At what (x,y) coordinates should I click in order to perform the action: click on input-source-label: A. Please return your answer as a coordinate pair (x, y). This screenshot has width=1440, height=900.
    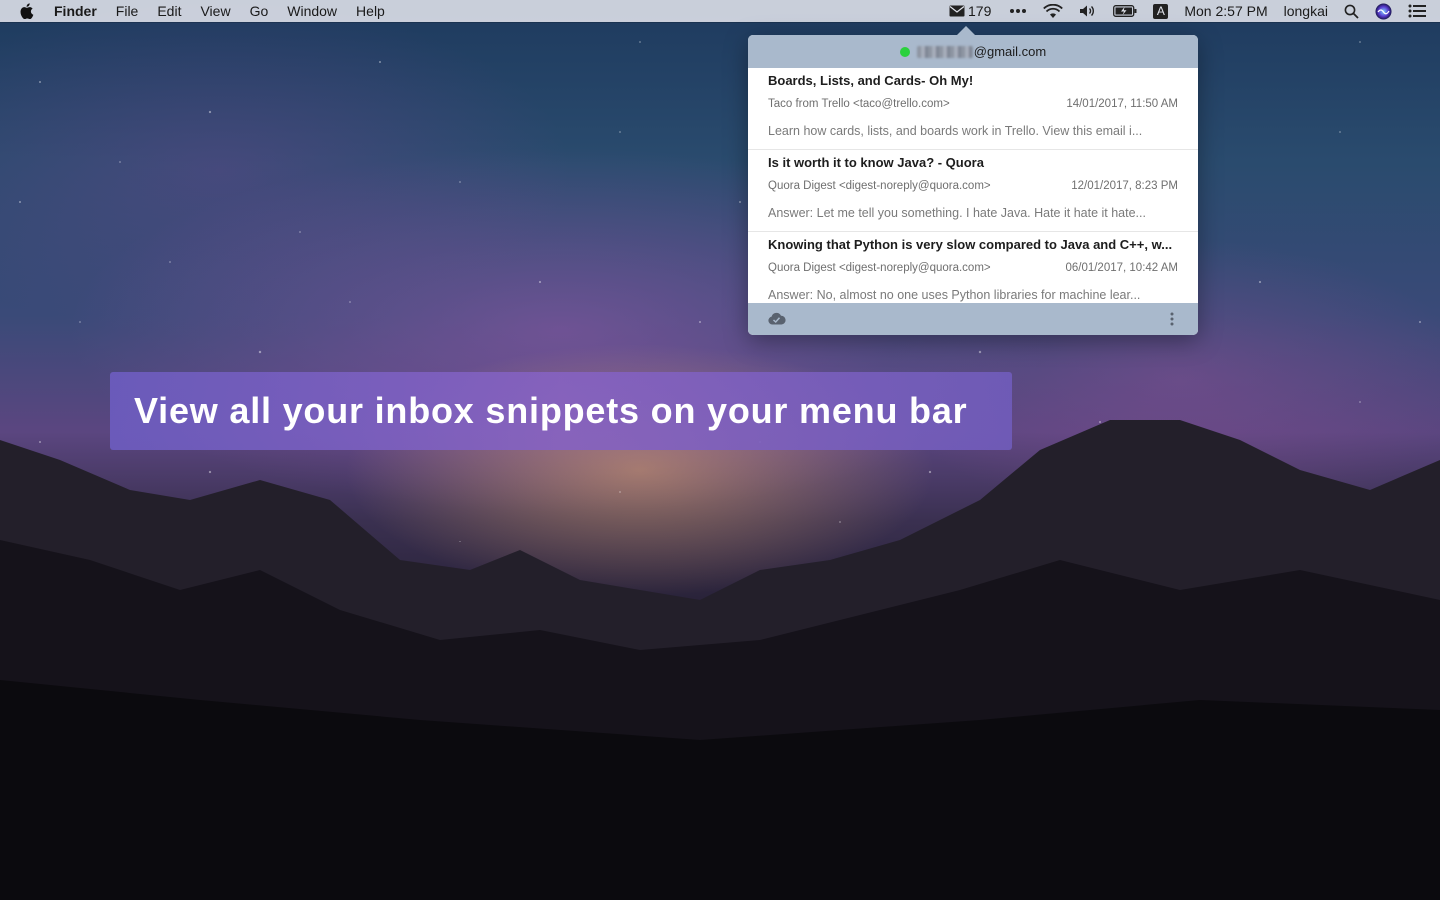
    Looking at the image, I should click on (1161, 11).